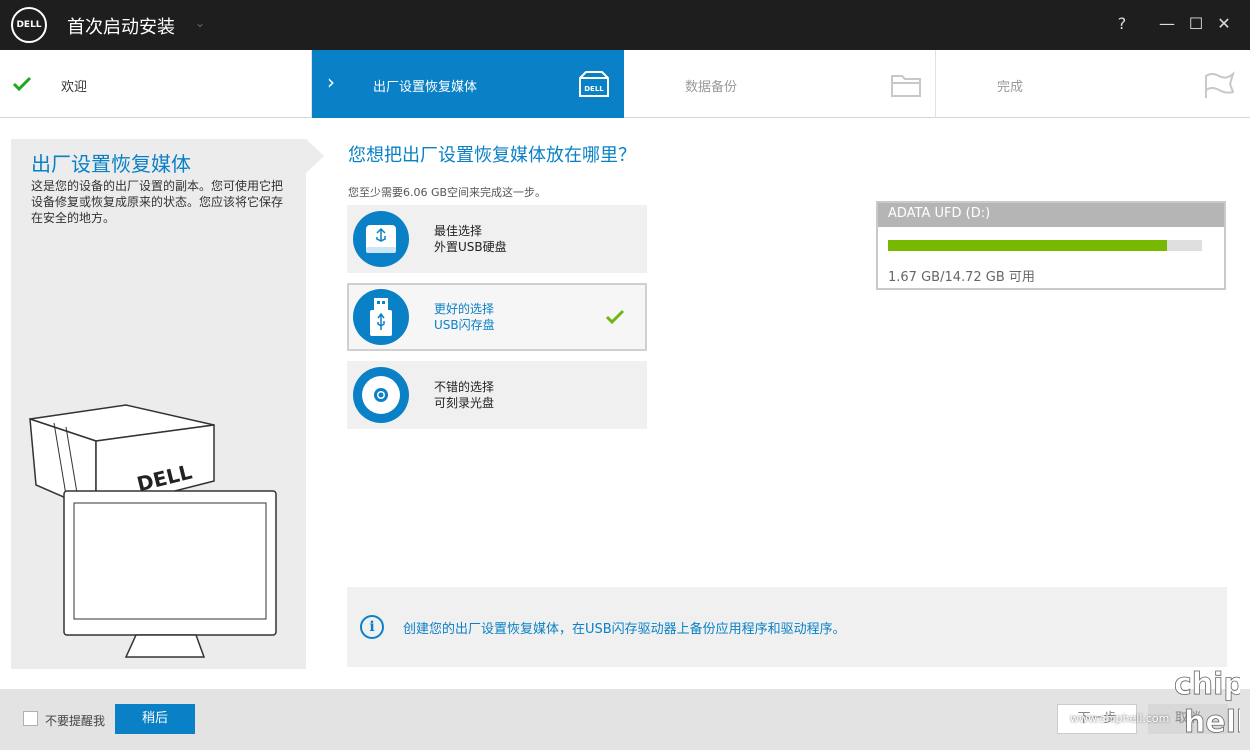 This screenshot has height=750, width=1250. Describe the element at coordinates (961, 277) in the screenshot. I see `drive-free-space: 1.67 GB/14.72 GB 可用` at that location.